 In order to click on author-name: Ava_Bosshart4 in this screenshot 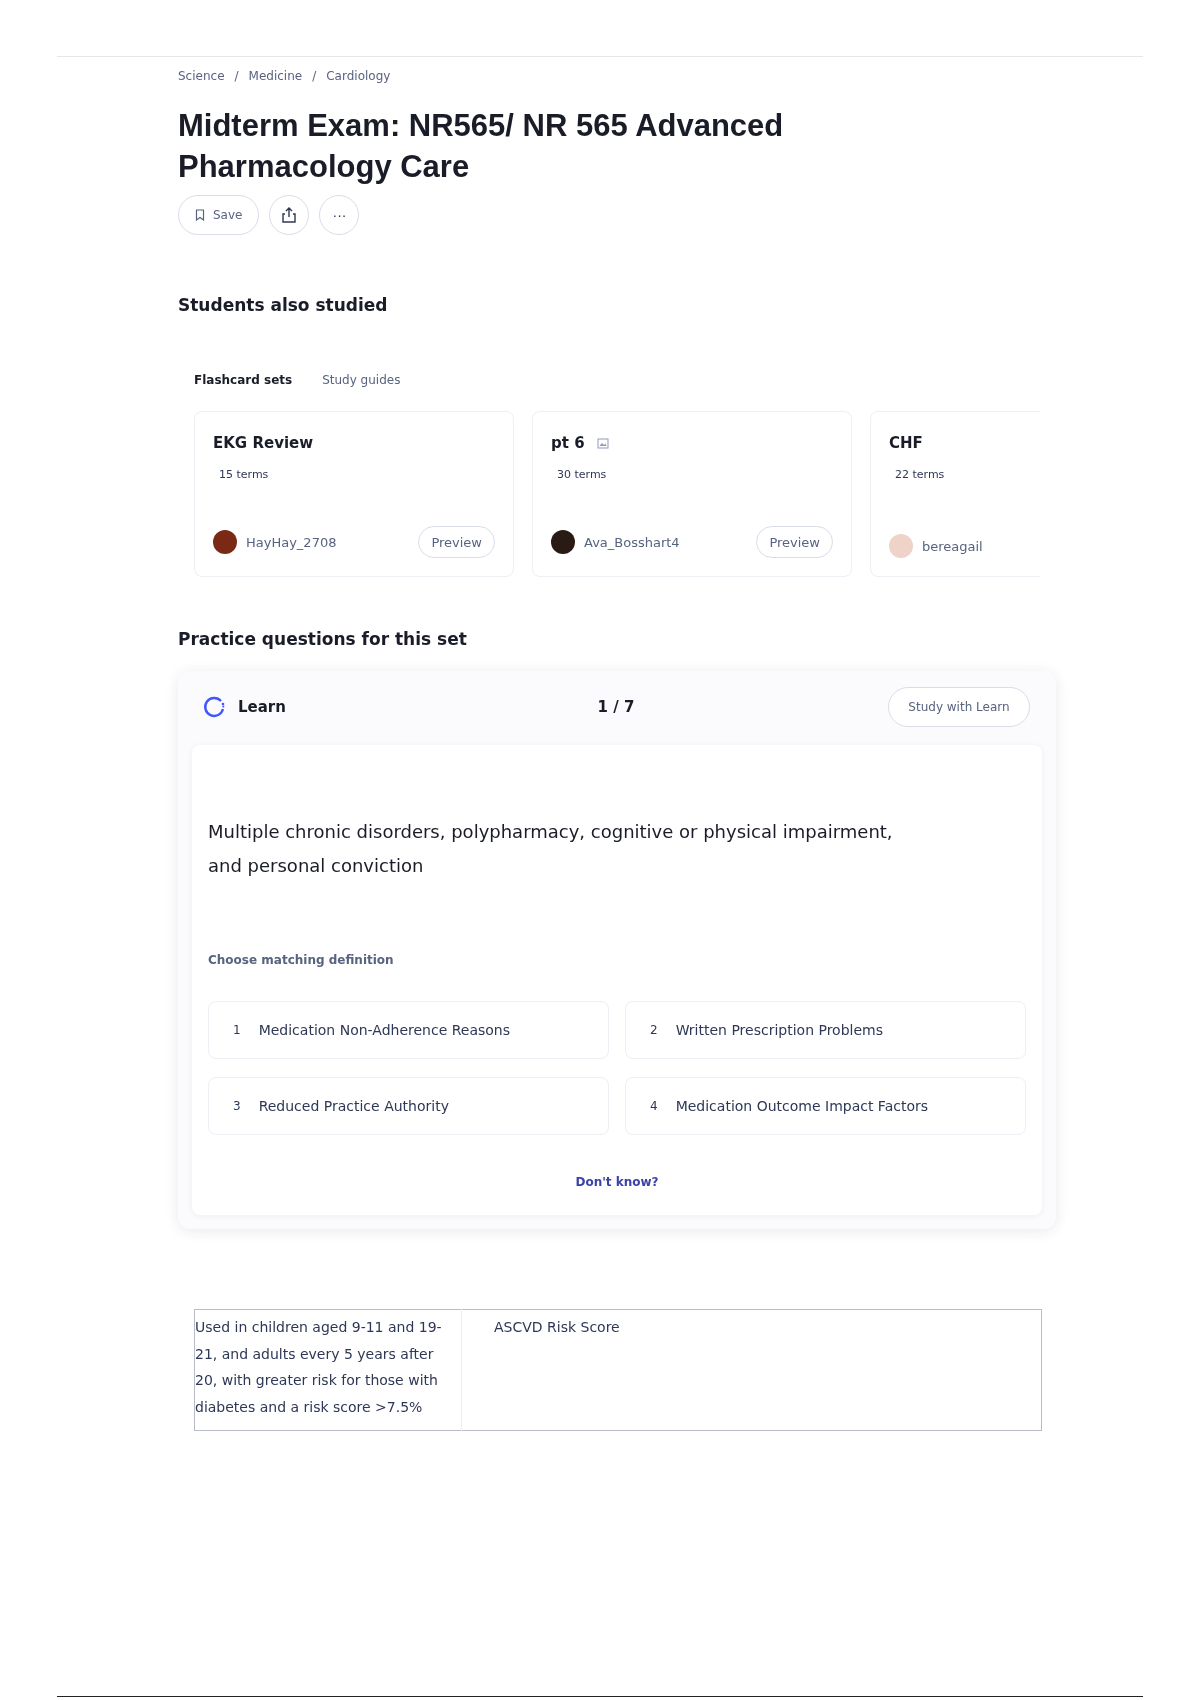, I will do `click(632, 542)`.